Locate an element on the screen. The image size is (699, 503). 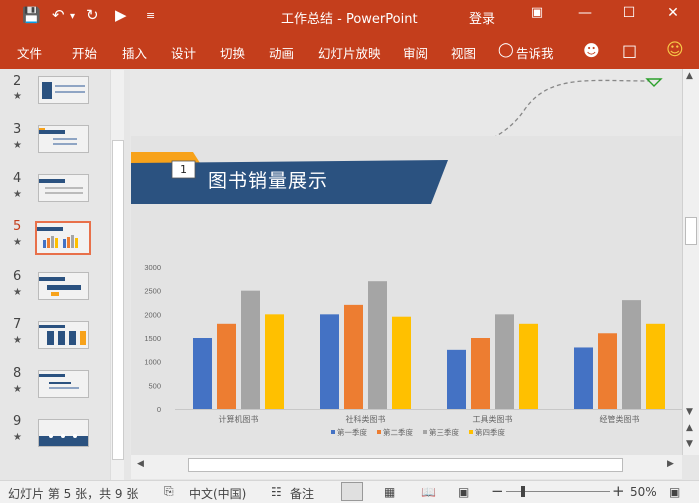
zoom-out-icon: − is located at coordinates (497, 491).